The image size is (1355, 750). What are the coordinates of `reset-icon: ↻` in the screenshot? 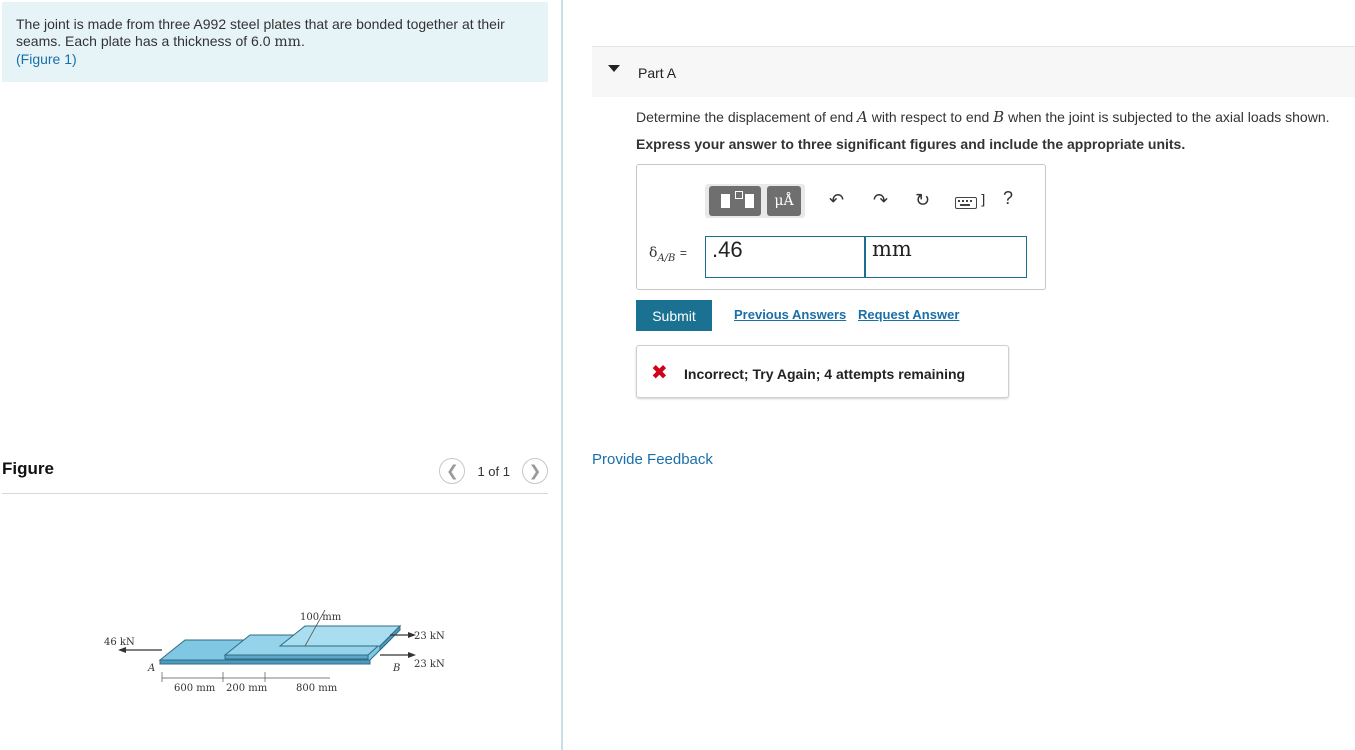 It's located at (922, 200).